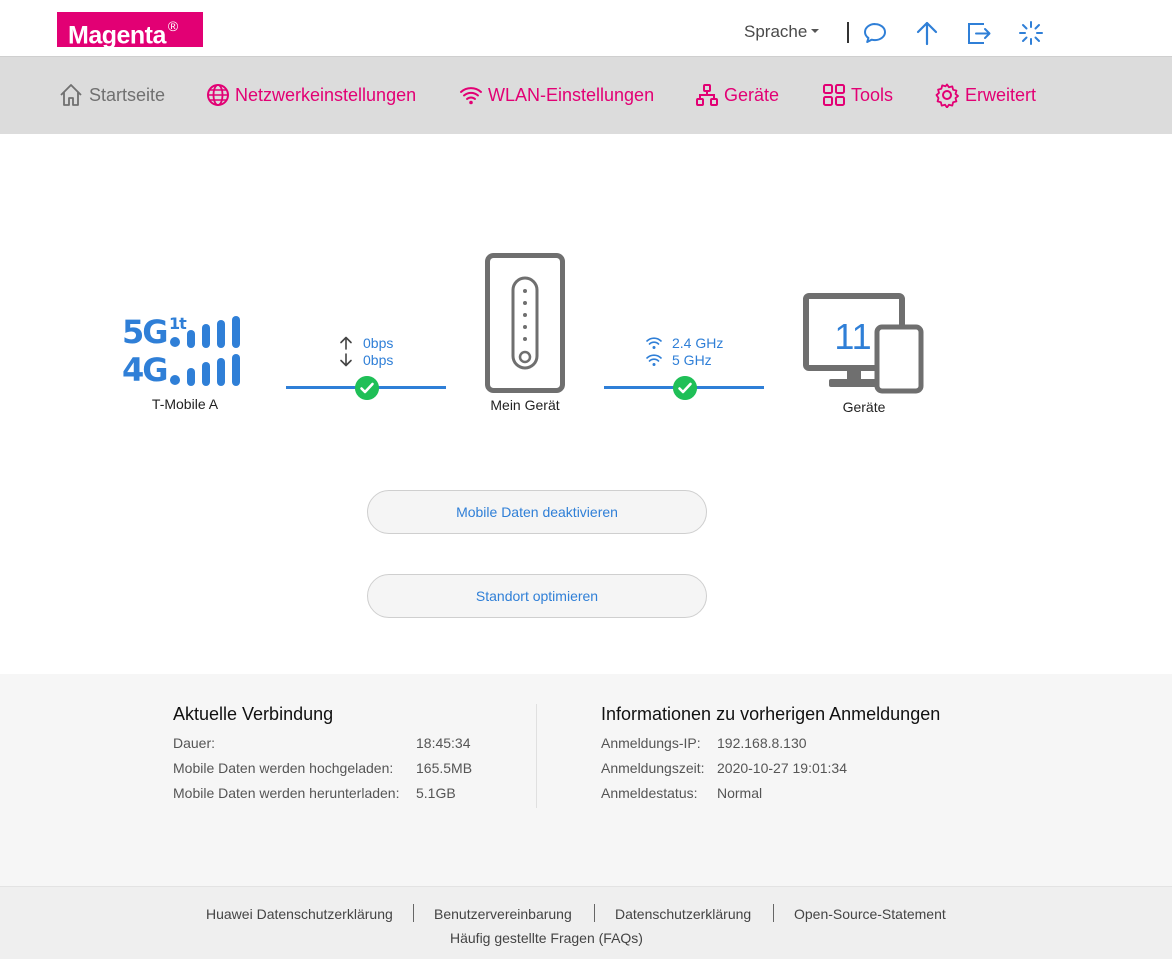 This screenshot has height=959, width=1172. I want to click on provider-label: T-Mobile A, so click(185, 404).